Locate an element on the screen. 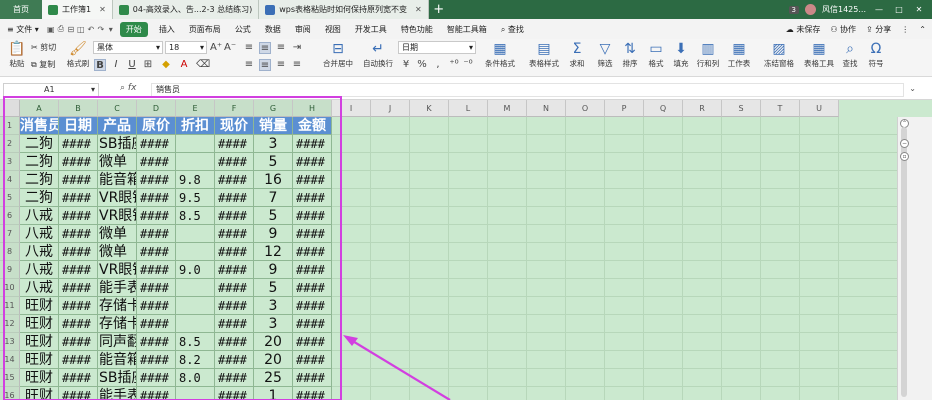 The width and height of the screenshot is (932, 400). undo-icon: ↶ is located at coordinates (91, 29).